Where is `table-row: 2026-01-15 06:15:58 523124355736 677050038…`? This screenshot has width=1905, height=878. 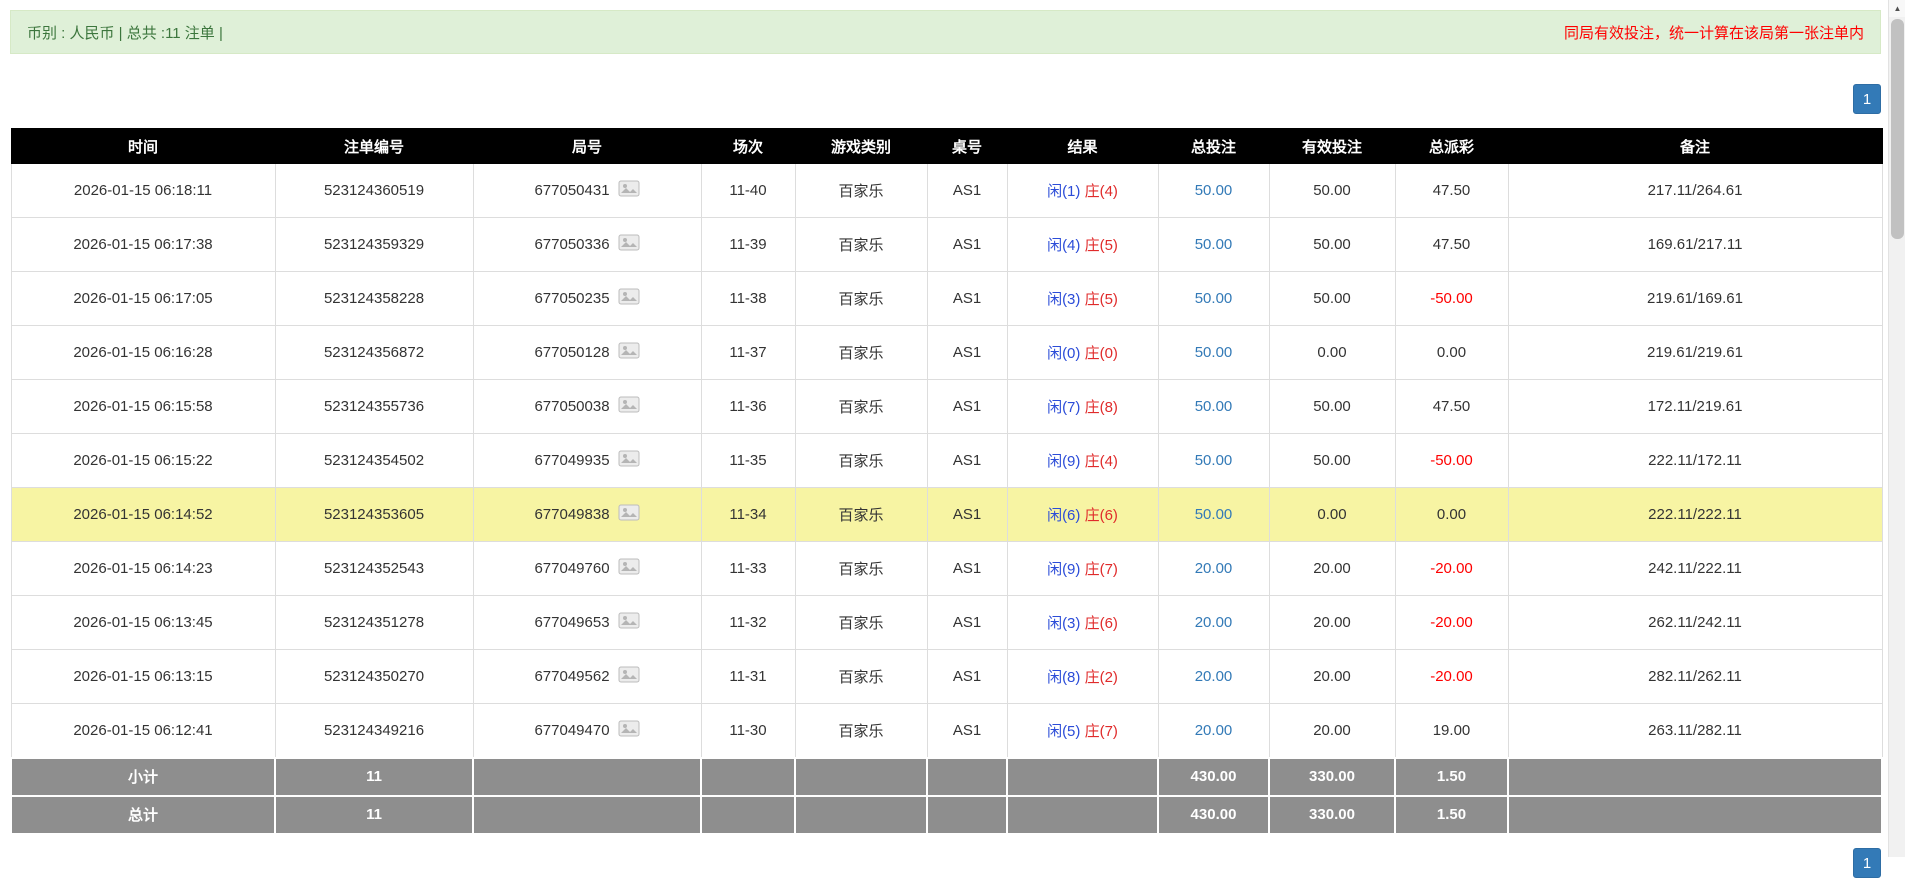
table-row: 2026-01-15 06:15:58 523124355736 677050038… is located at coordinates (946, 406).